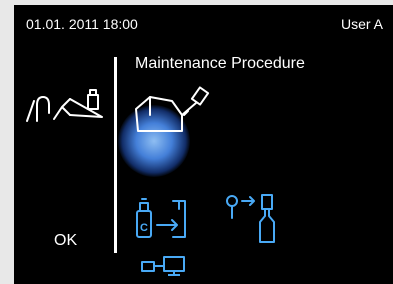 The height and width of the screenshot is (284, 393). Describe the element at coordinates (172, 115) in the screenshot. I see `maintenance-oil-spray-icon` at that location.